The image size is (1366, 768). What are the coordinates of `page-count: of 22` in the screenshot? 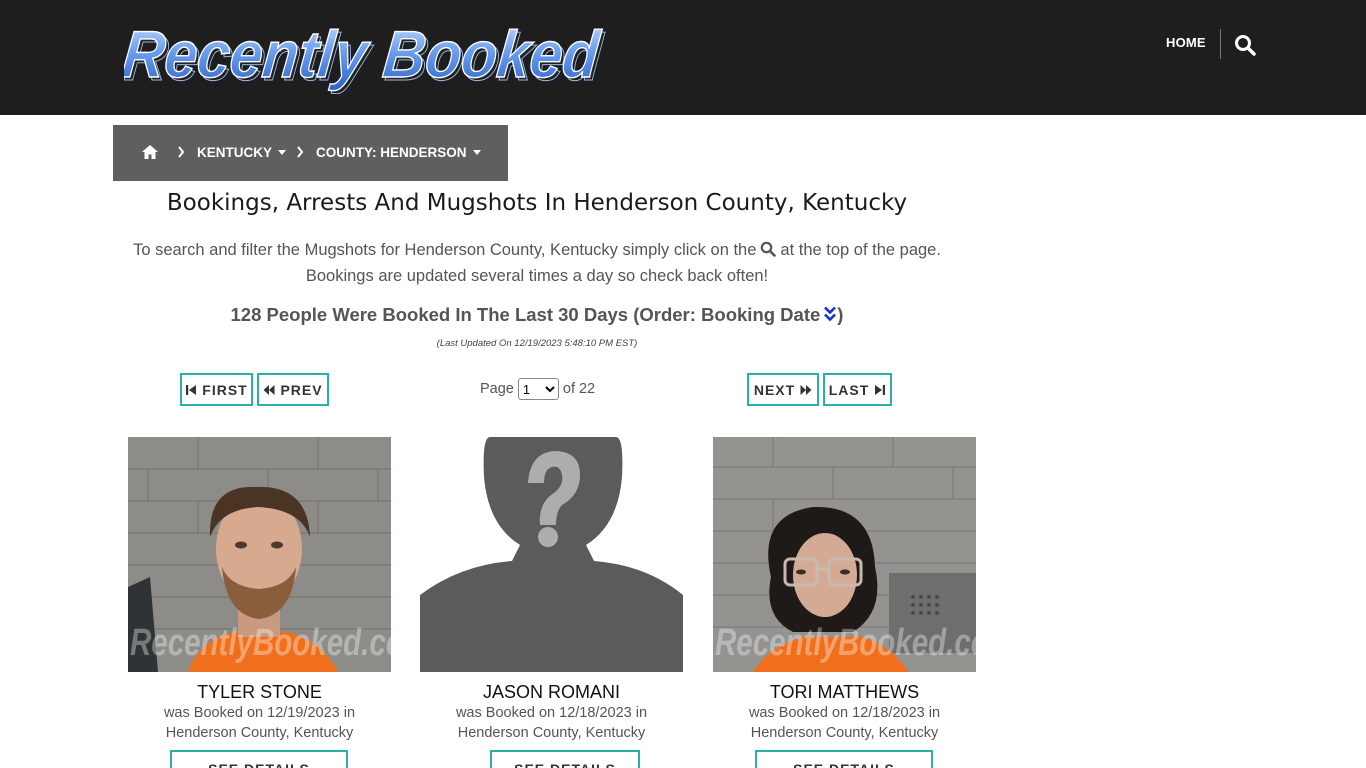 It's located at (579, 389).